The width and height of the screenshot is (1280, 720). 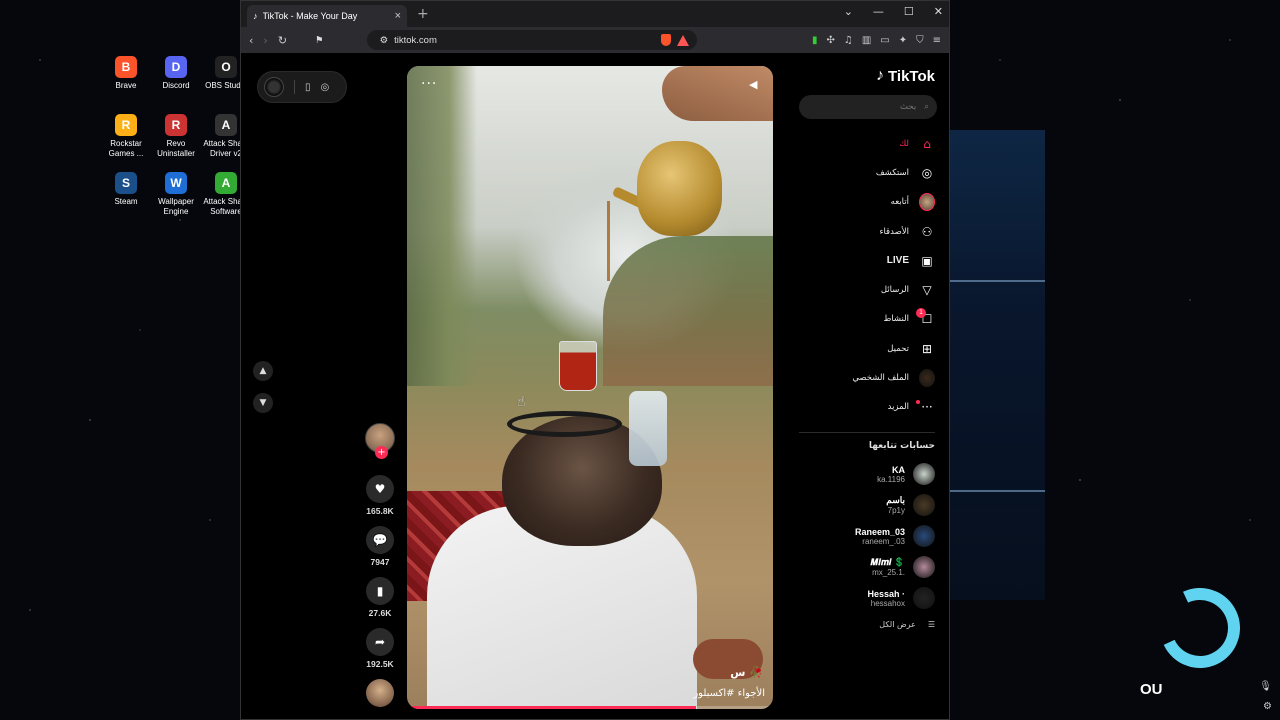 What do you see at coordinates (282, 40) in the screenshot?
I see `reload-icon: ↻` at bounding box center [282, 40].